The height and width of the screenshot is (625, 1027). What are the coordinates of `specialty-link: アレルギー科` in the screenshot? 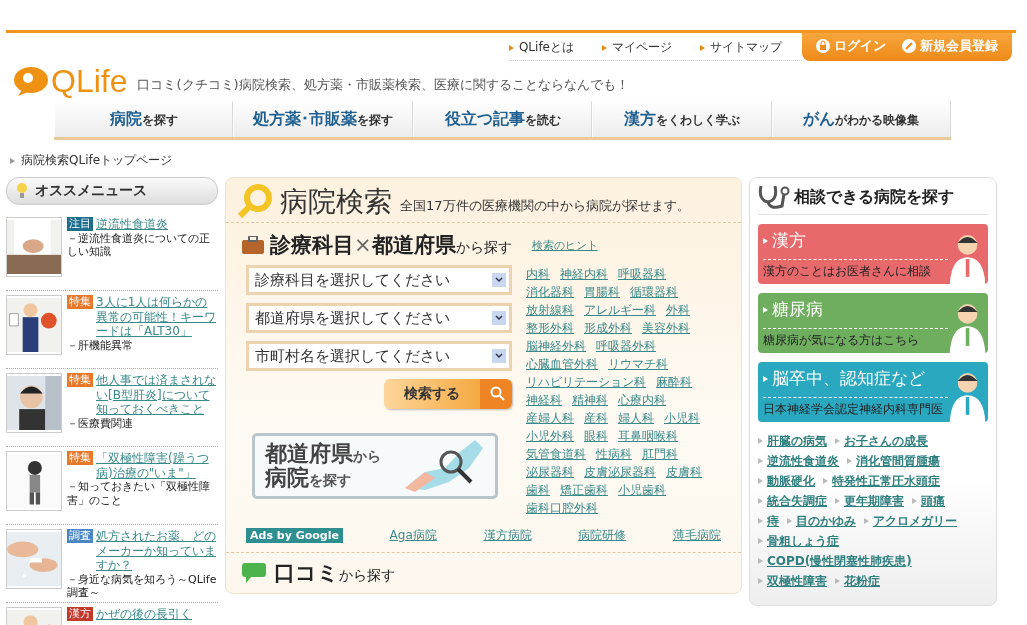 It's located at (620, 310).